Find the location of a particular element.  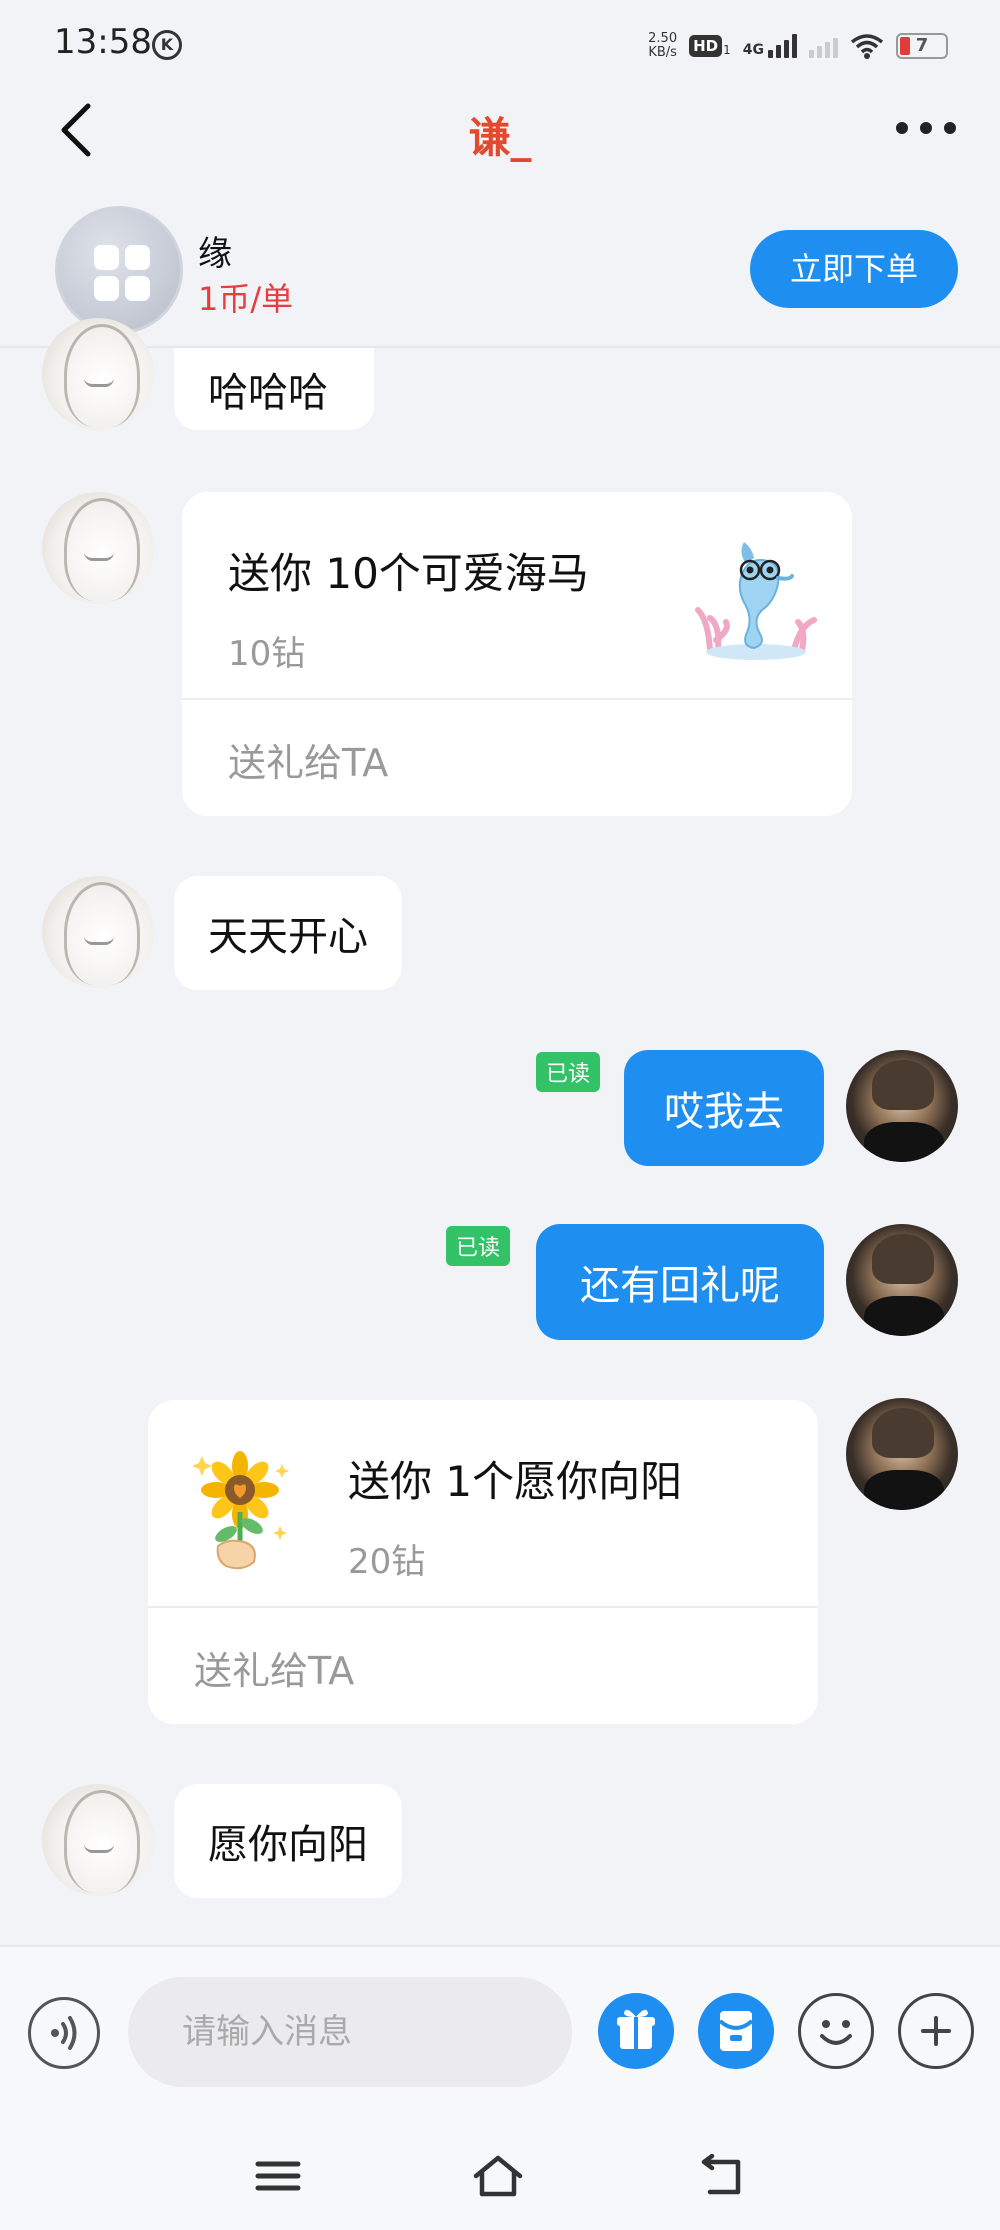

sunflower-icon is located at coordinates (240, 1510).